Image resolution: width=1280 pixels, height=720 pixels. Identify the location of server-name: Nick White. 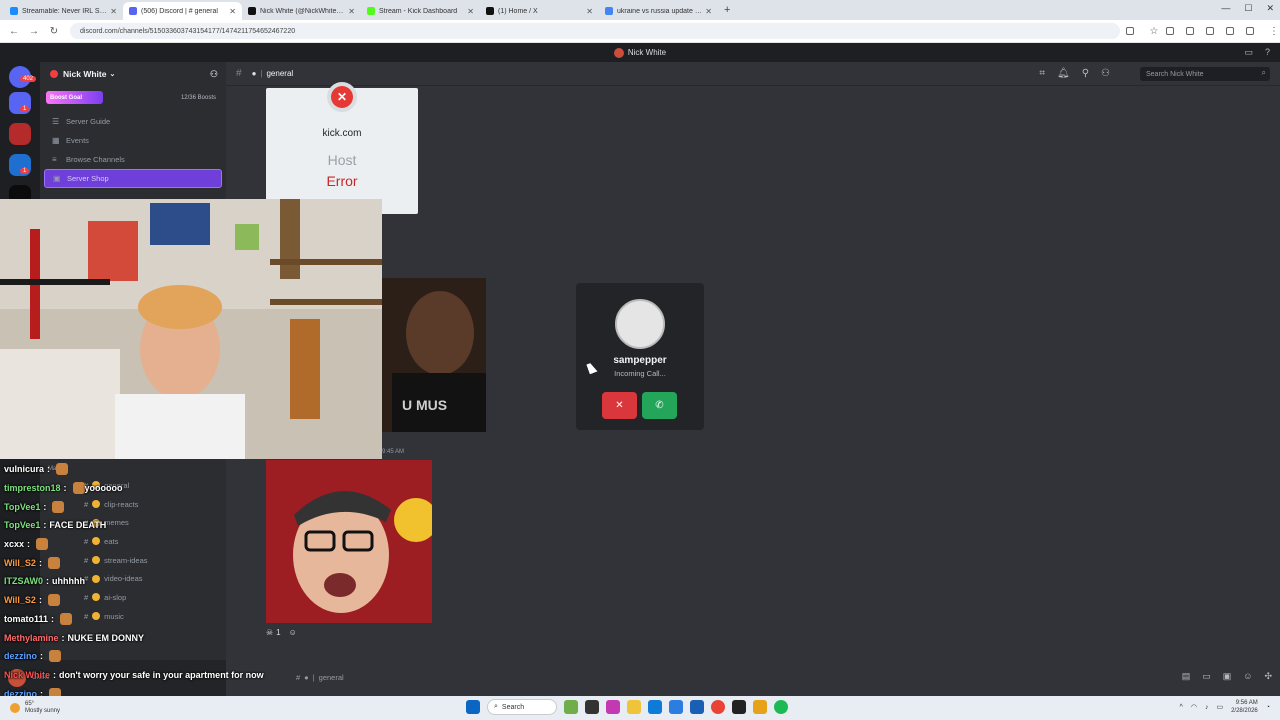
(85, 74).